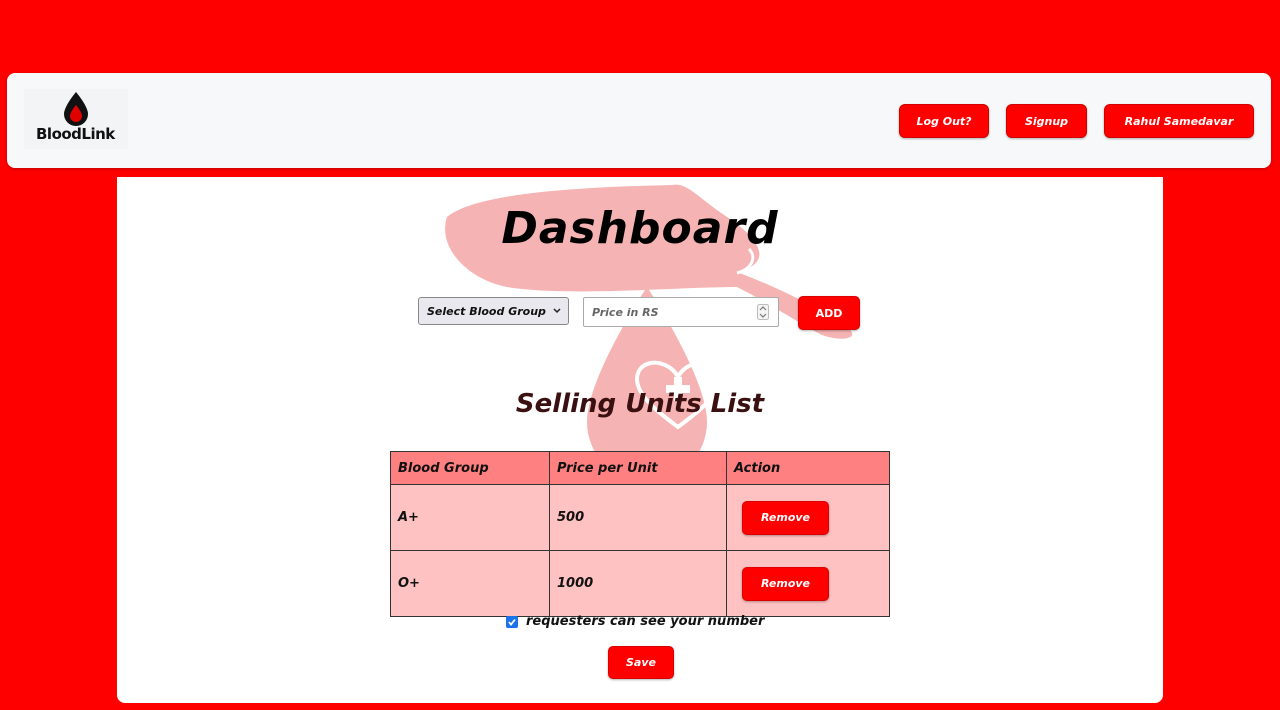  Describe the element at coordinates (470, 517) in the screenshot. I see `cell-blood-group: A+` at that location.